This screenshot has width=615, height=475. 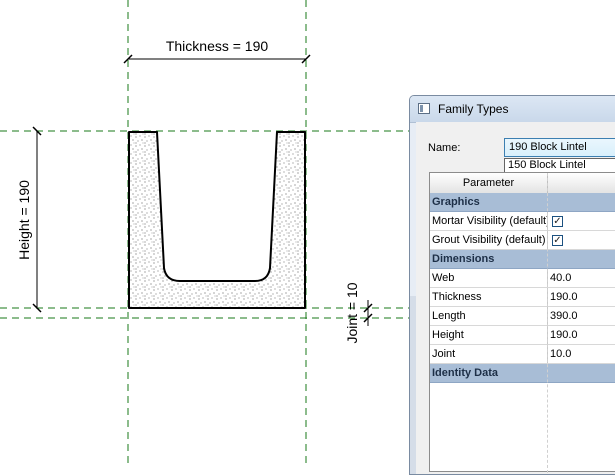 I want to click on table-row: Height 190.0, so click(x=522, y=335).